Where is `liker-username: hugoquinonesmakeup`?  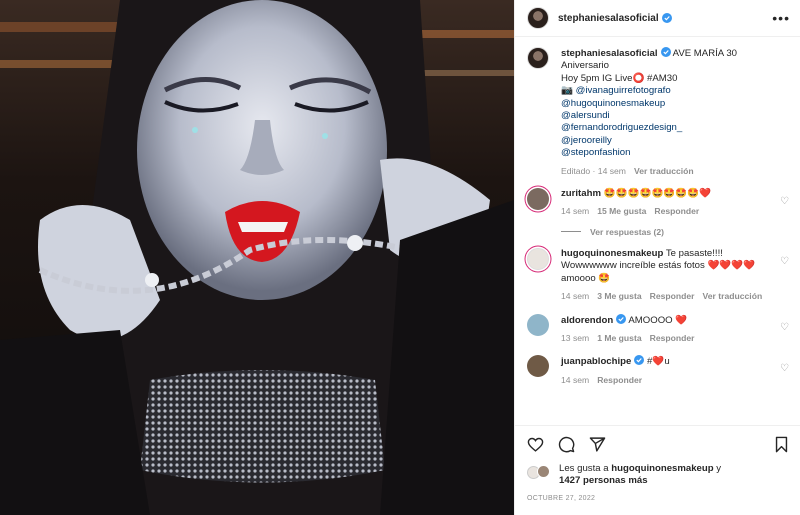 liker-username: hugoquinonesmakeup is located at coordinates (662, 468).